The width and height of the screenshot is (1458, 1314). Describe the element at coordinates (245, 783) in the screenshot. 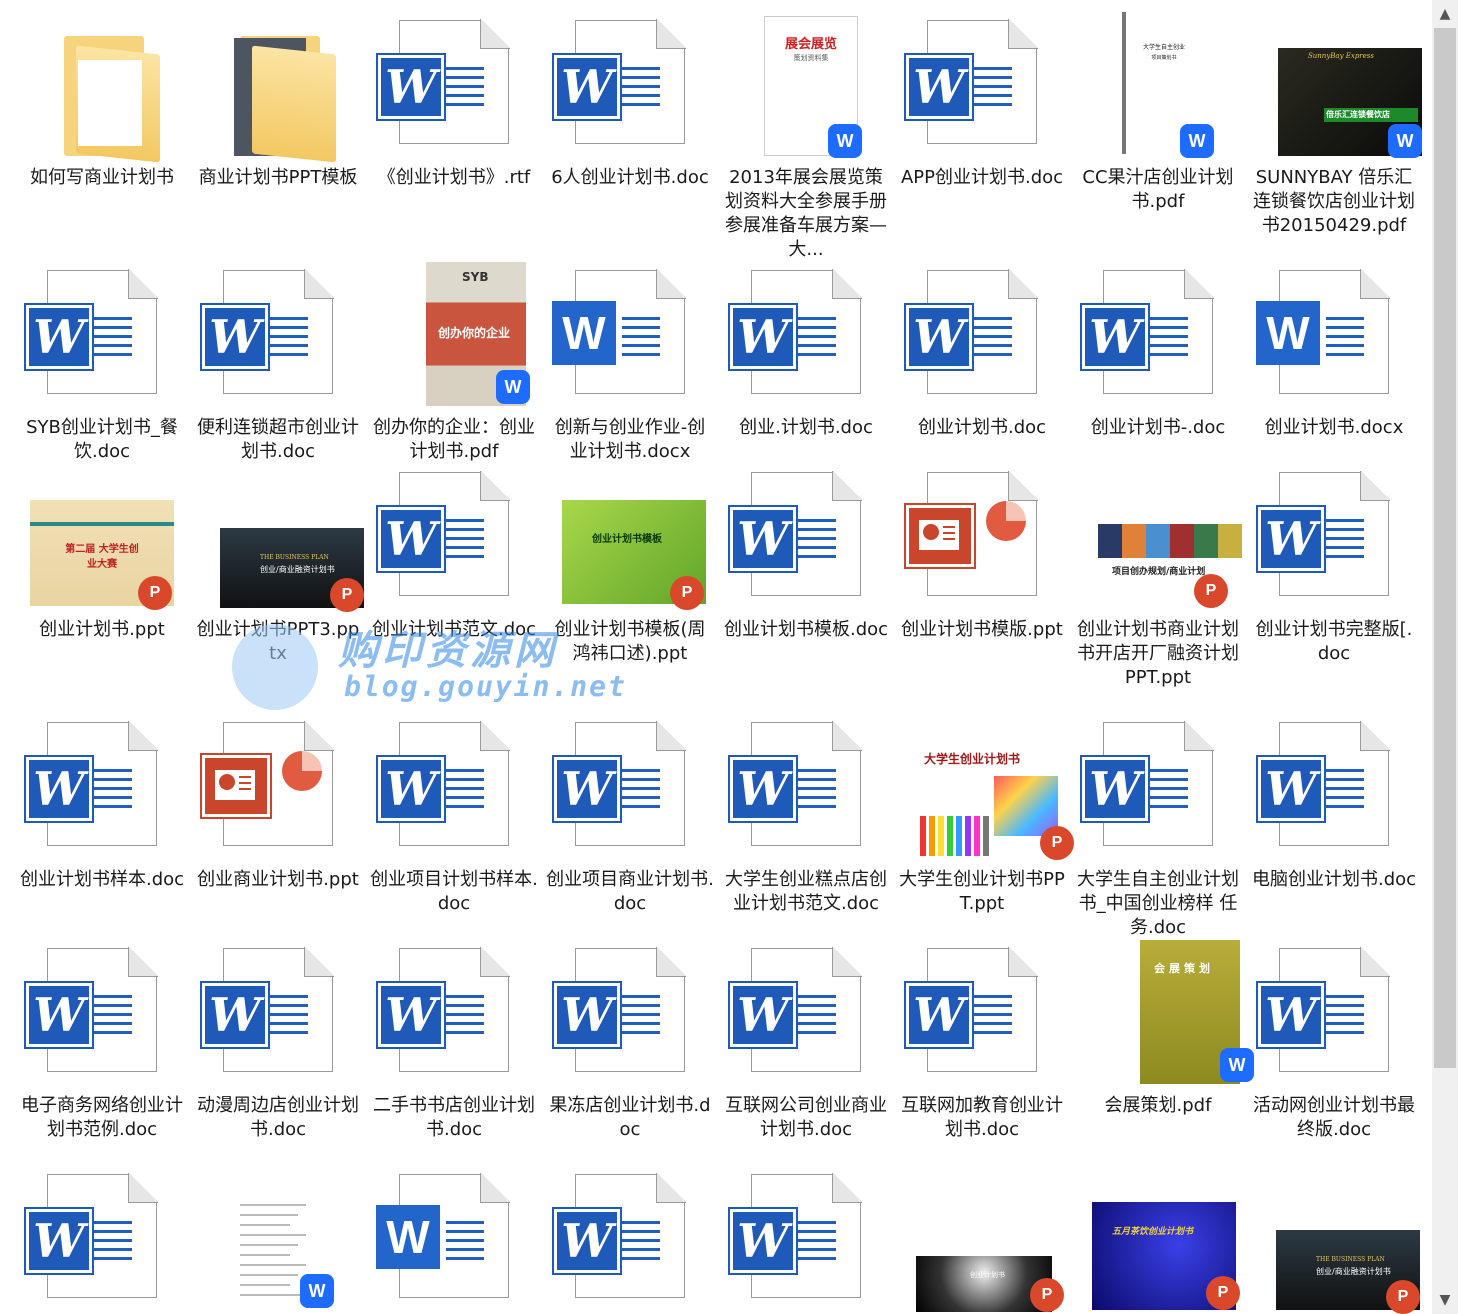

I see `bar-glyph` at that location.